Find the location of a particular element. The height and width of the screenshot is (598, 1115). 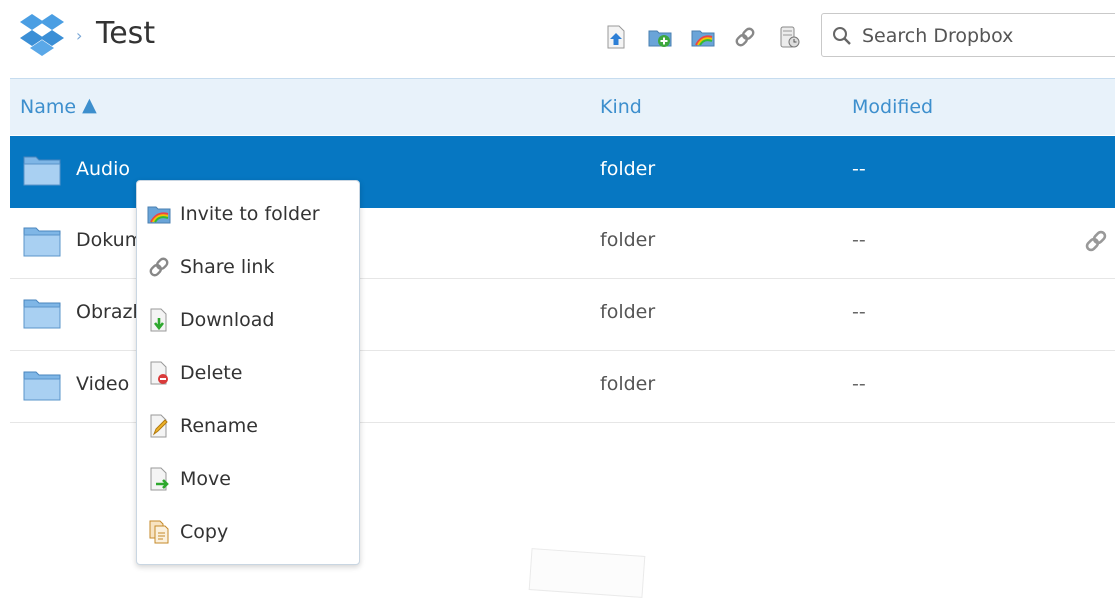

header: › Test is located at coordinates (557, 39).